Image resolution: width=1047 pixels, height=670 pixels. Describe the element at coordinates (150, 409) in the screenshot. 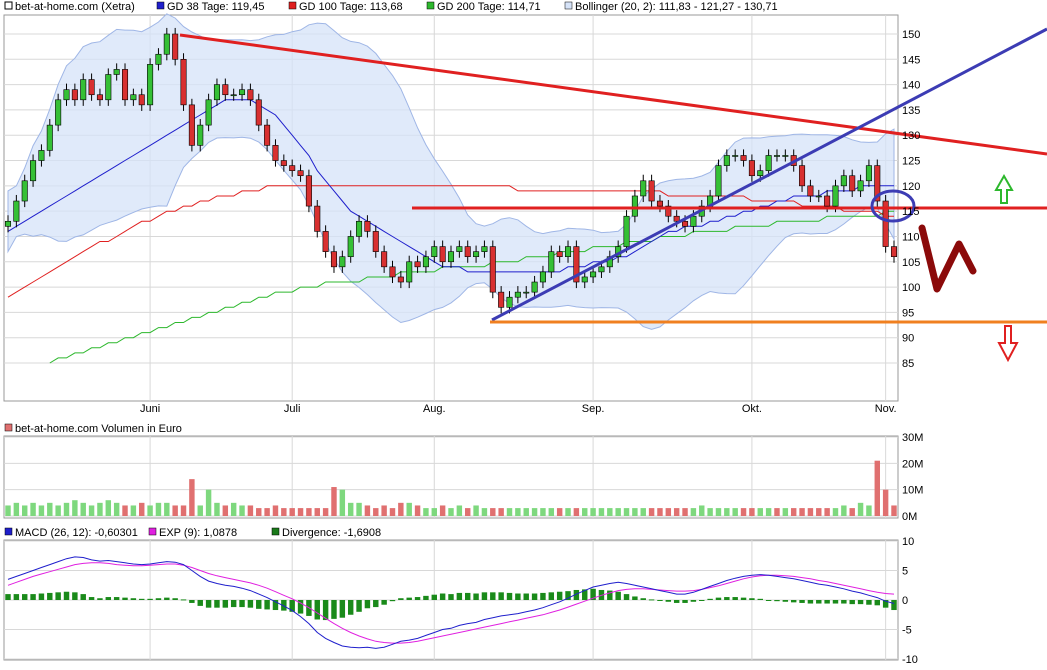

I see `x-tick-label: Juni` at that location.